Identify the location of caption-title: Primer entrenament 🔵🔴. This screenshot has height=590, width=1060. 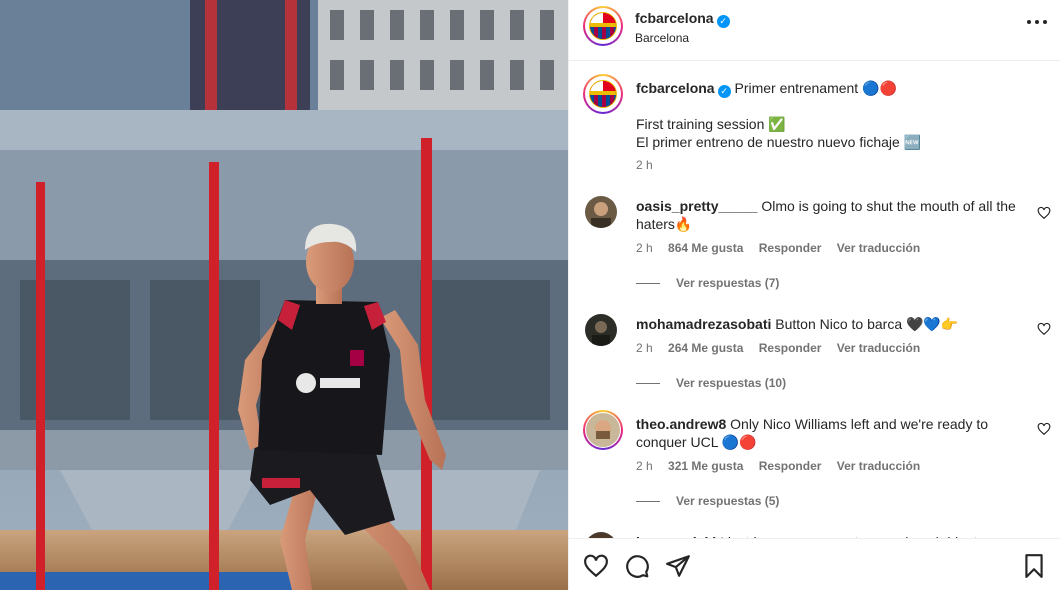
(815, 88).